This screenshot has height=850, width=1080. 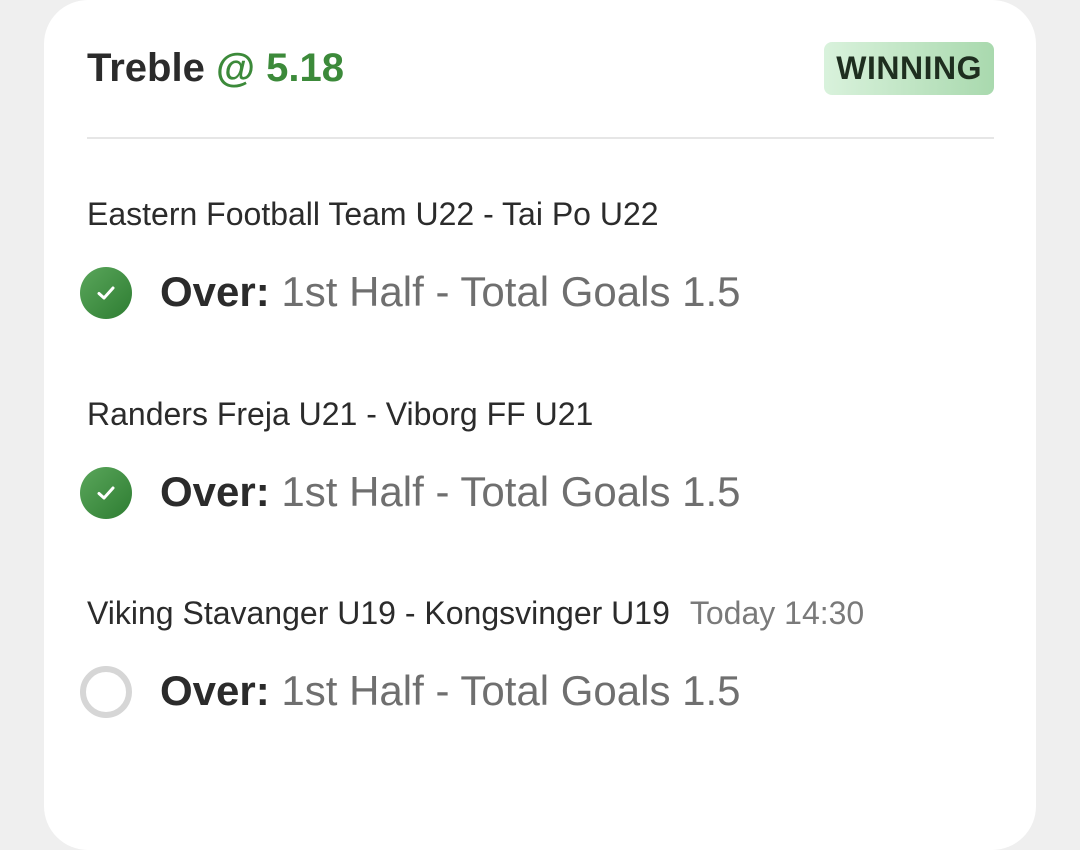 I want to click on bet-header: Treble @ 5.18 WINNING, so click(x=540, y=69).